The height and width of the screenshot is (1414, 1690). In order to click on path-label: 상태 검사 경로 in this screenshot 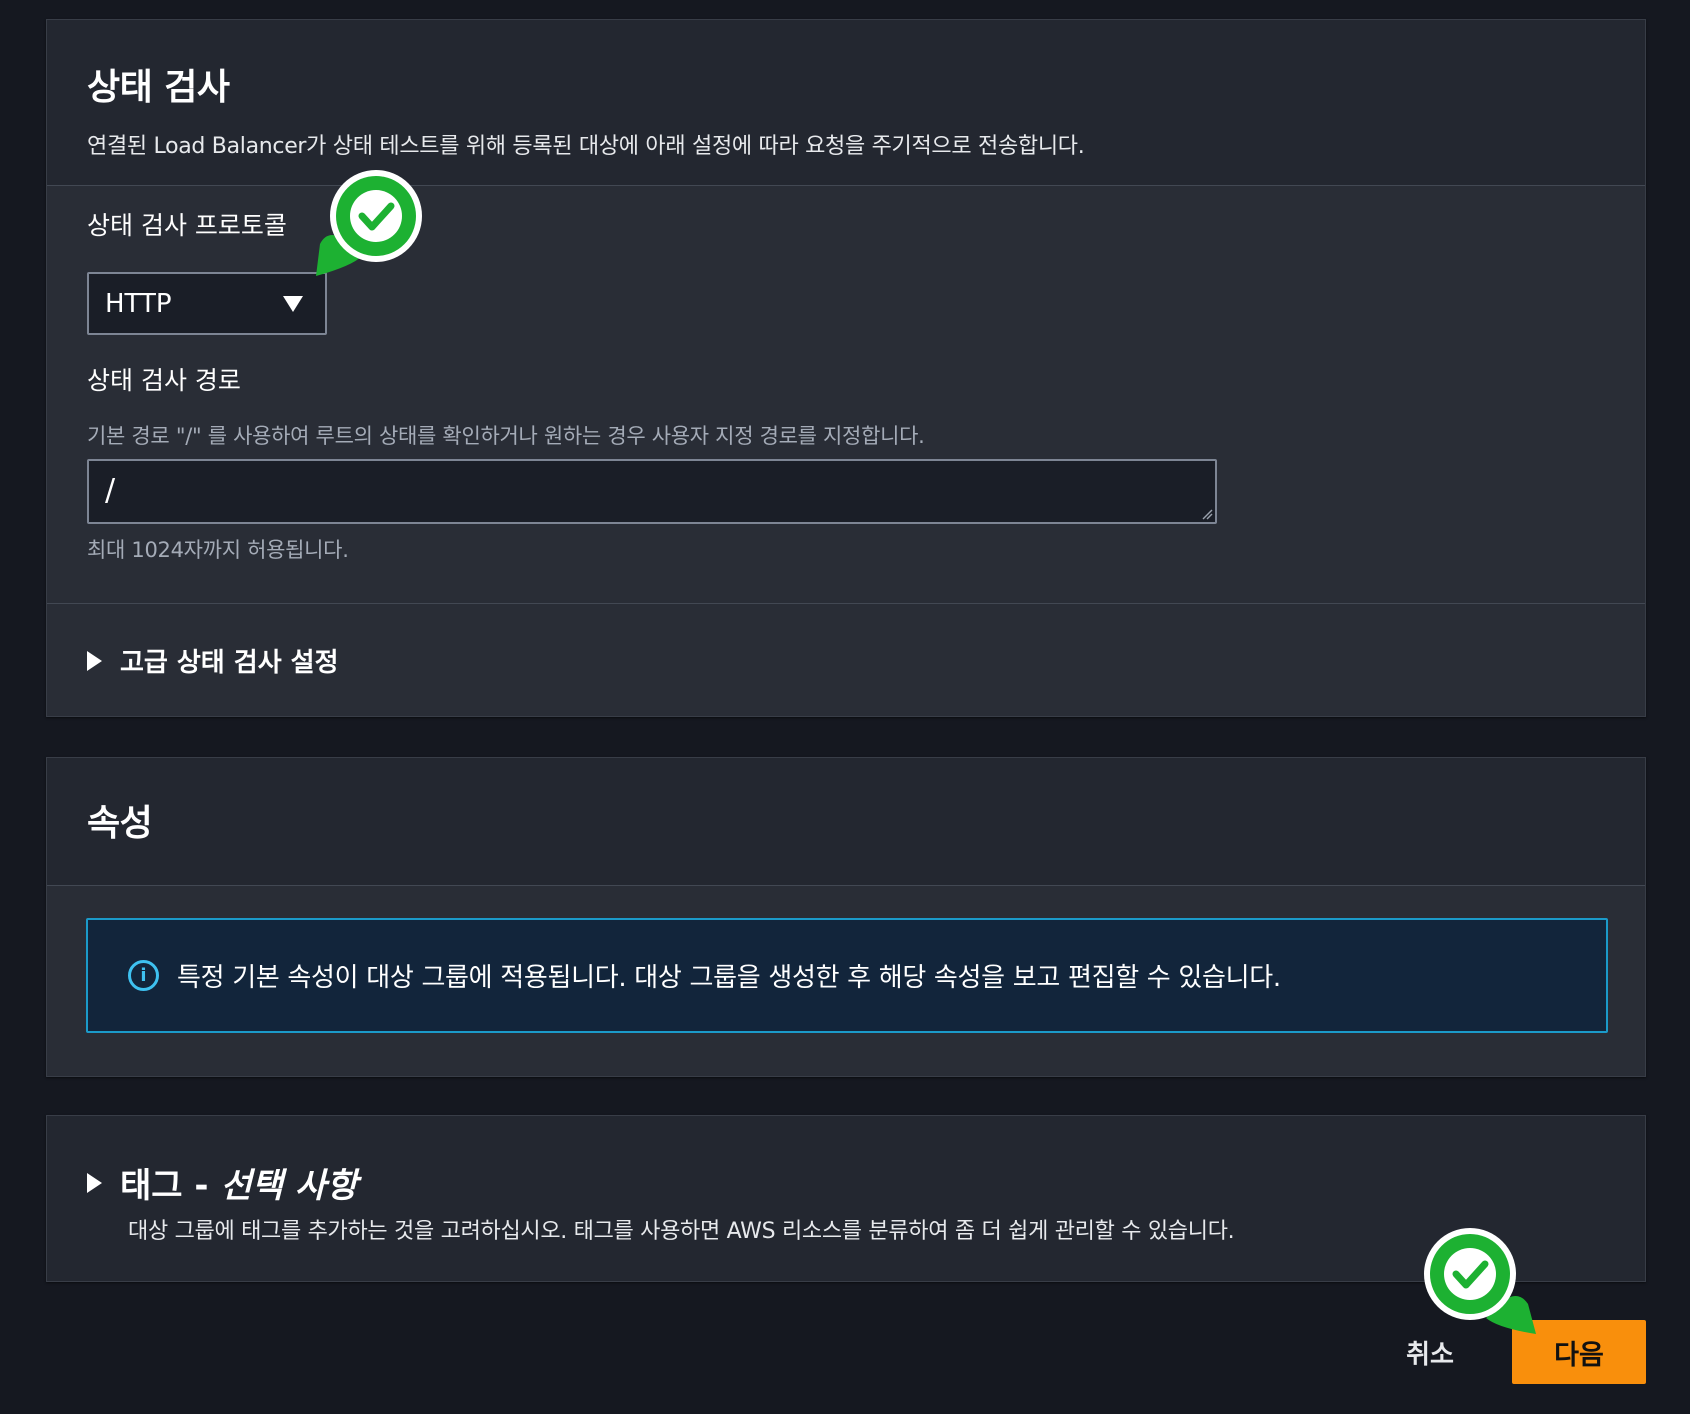, I will do `click(164, 380)`.